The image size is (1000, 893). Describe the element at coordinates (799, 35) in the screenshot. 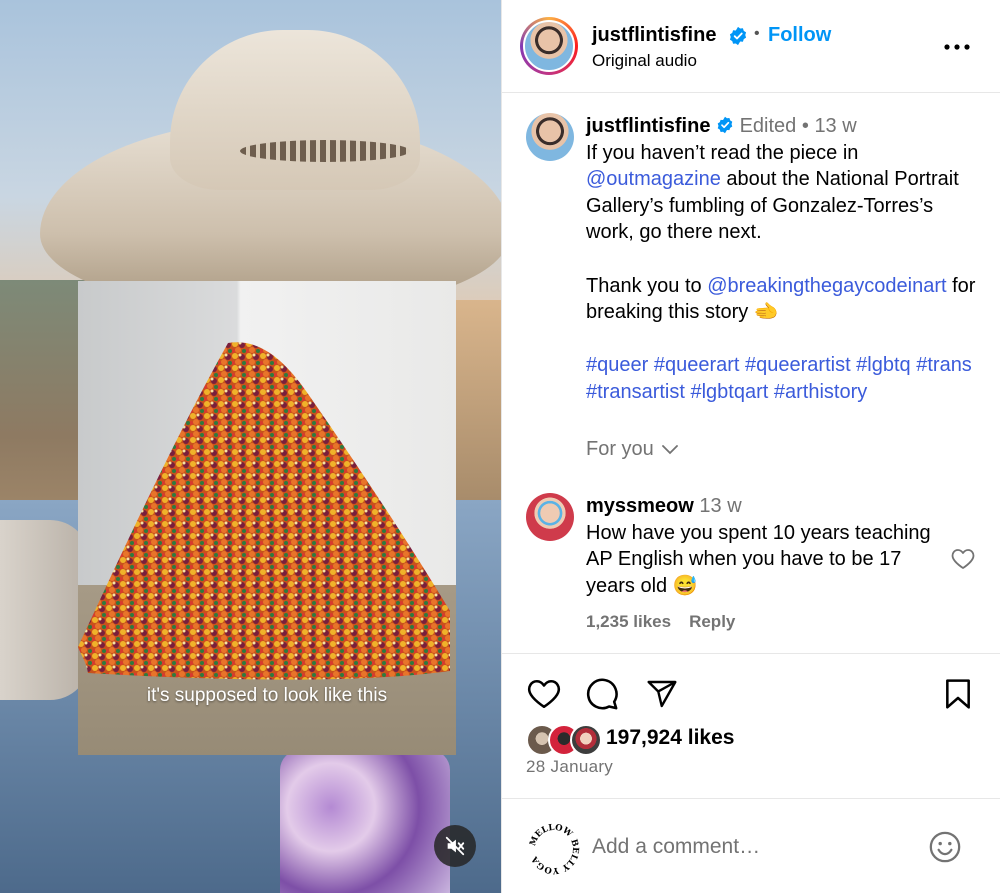

I see `follow-button: Follow` at that location.